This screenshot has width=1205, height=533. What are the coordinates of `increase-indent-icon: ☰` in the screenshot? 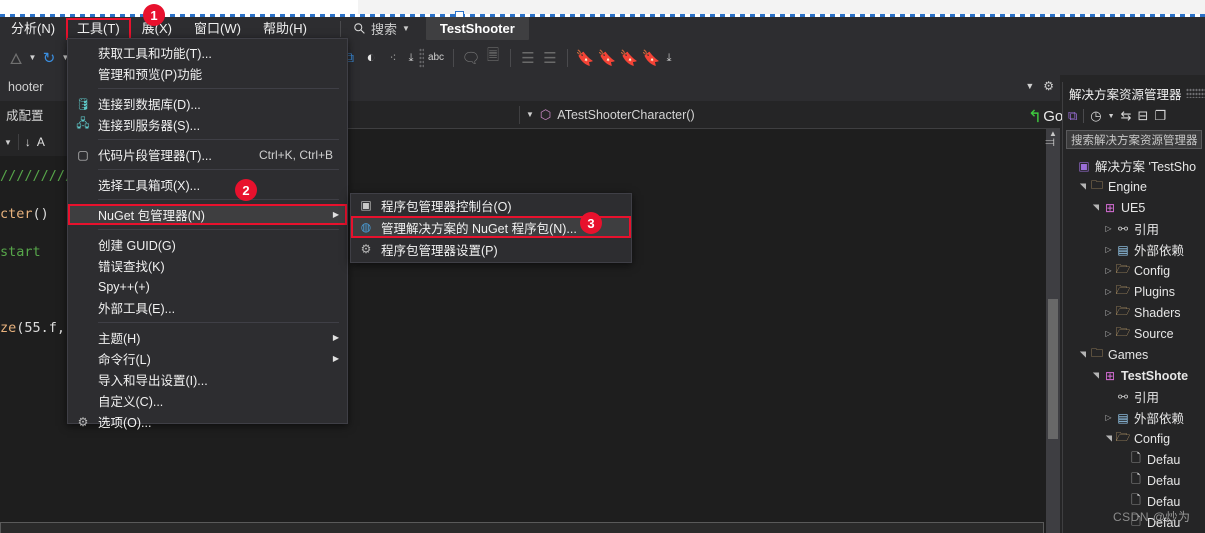 It's located at (550, 58).